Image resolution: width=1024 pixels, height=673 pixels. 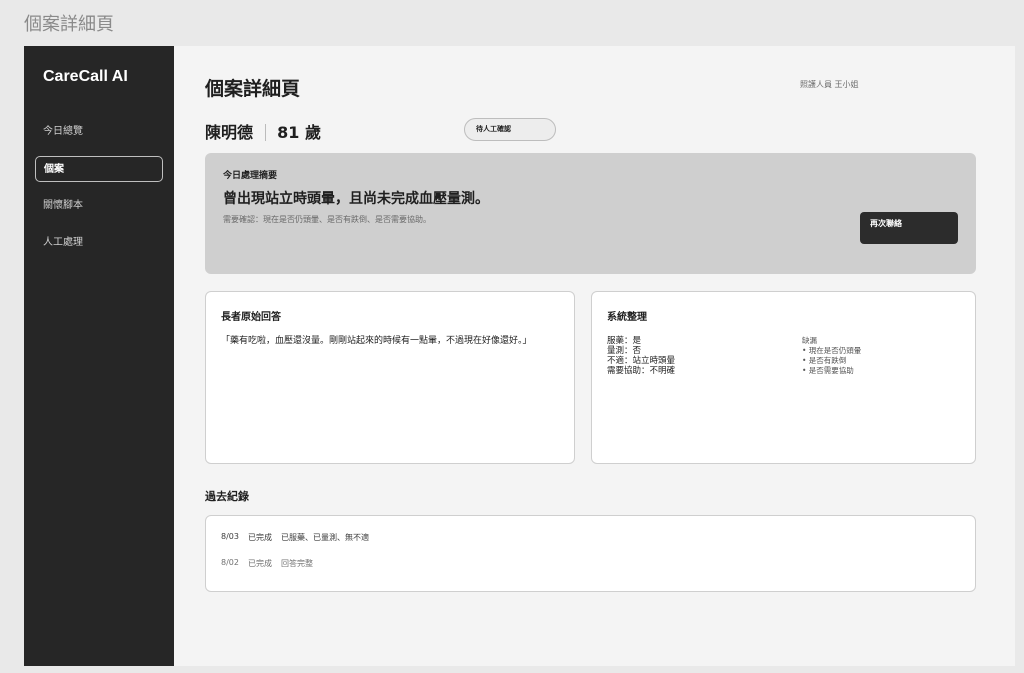 What do you see at coordinates (299, 132) in the screenshot?
I see `patient-age: 81 歲` at bounding box center [299, 132].